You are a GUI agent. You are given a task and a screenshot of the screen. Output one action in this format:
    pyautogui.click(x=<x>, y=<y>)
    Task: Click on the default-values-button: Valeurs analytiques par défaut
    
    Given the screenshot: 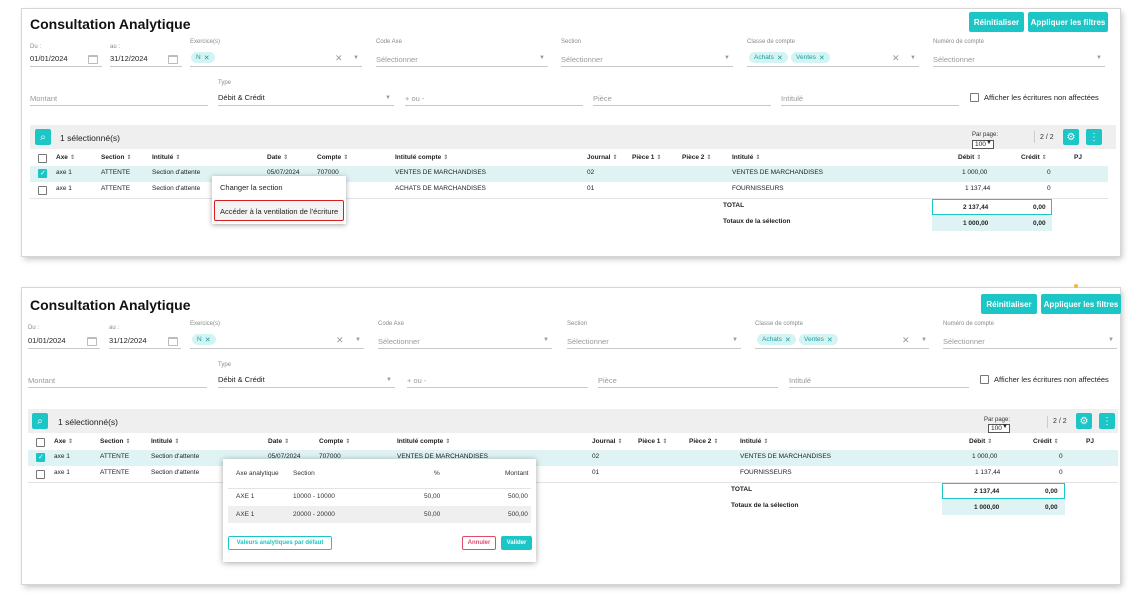 What is the action you would take?
    pyautogui.click(x=280, y=543)
    